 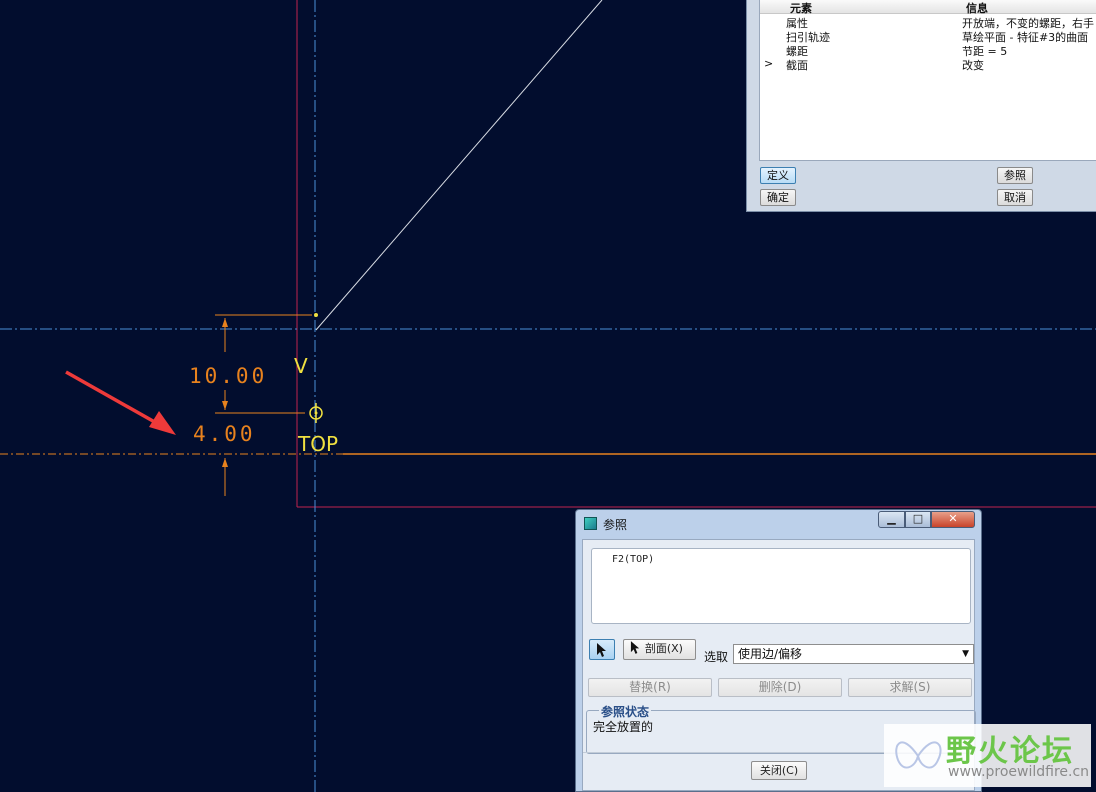 I want to click on row-element: 截面, so click(x=797, y=65).